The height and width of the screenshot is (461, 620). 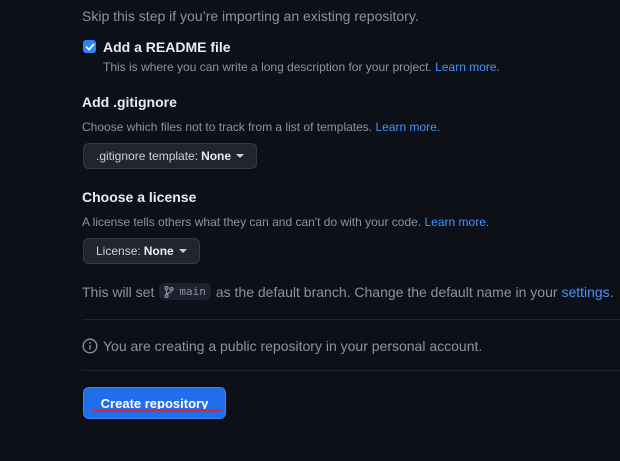 I want to click on gitignore-select-value: None, so click(x=216, y=156).